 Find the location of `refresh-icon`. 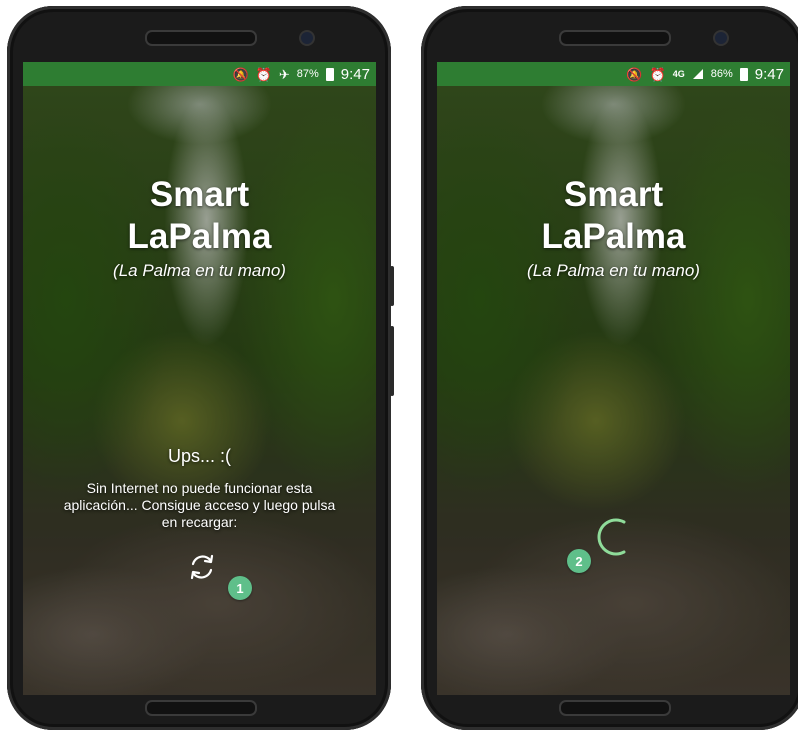

refresh-icon is located at coordinates (202, 567).